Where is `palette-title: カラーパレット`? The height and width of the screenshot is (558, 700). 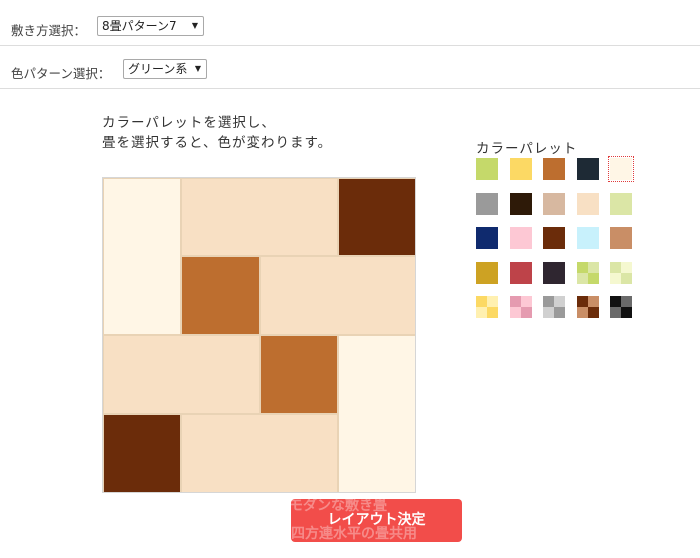 palette-title: カラーパレット is located at coordinates (527, 149).